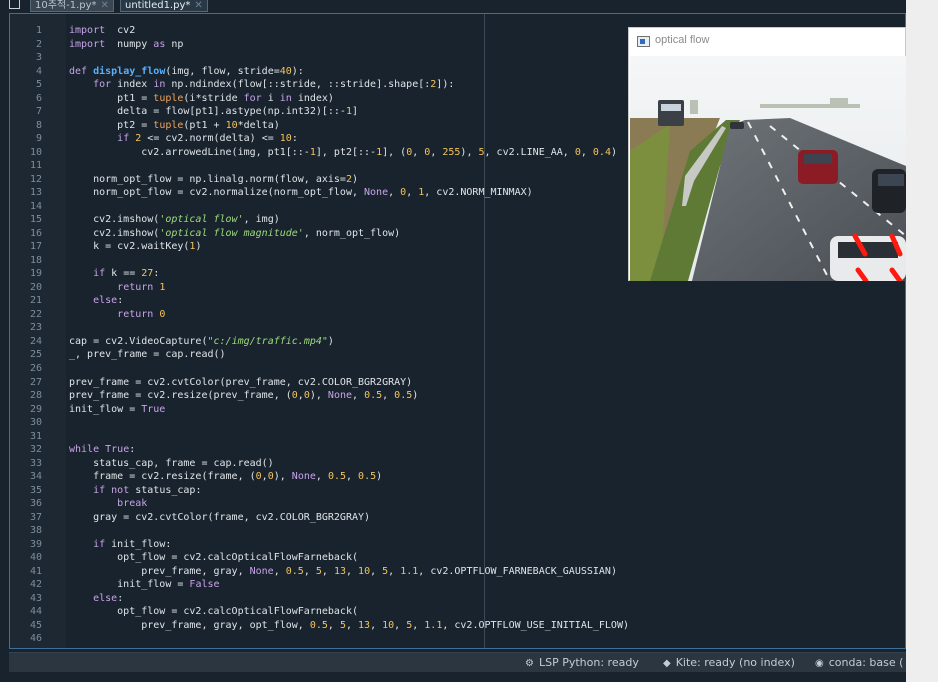 The width and height of the screenshot is (938, 682). Describe the element at coordinates (355, 112) in the screenshot. I see `code-token: ]` at that location.